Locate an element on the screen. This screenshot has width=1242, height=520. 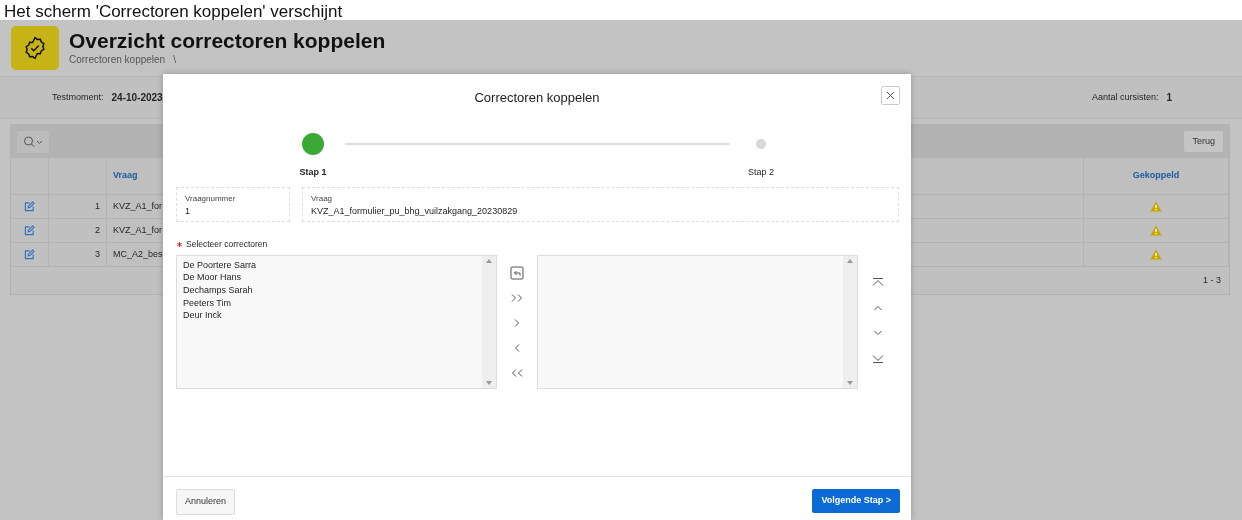
page-title: Overzicht correctoren koppelen is located at coordinates (227, 40).